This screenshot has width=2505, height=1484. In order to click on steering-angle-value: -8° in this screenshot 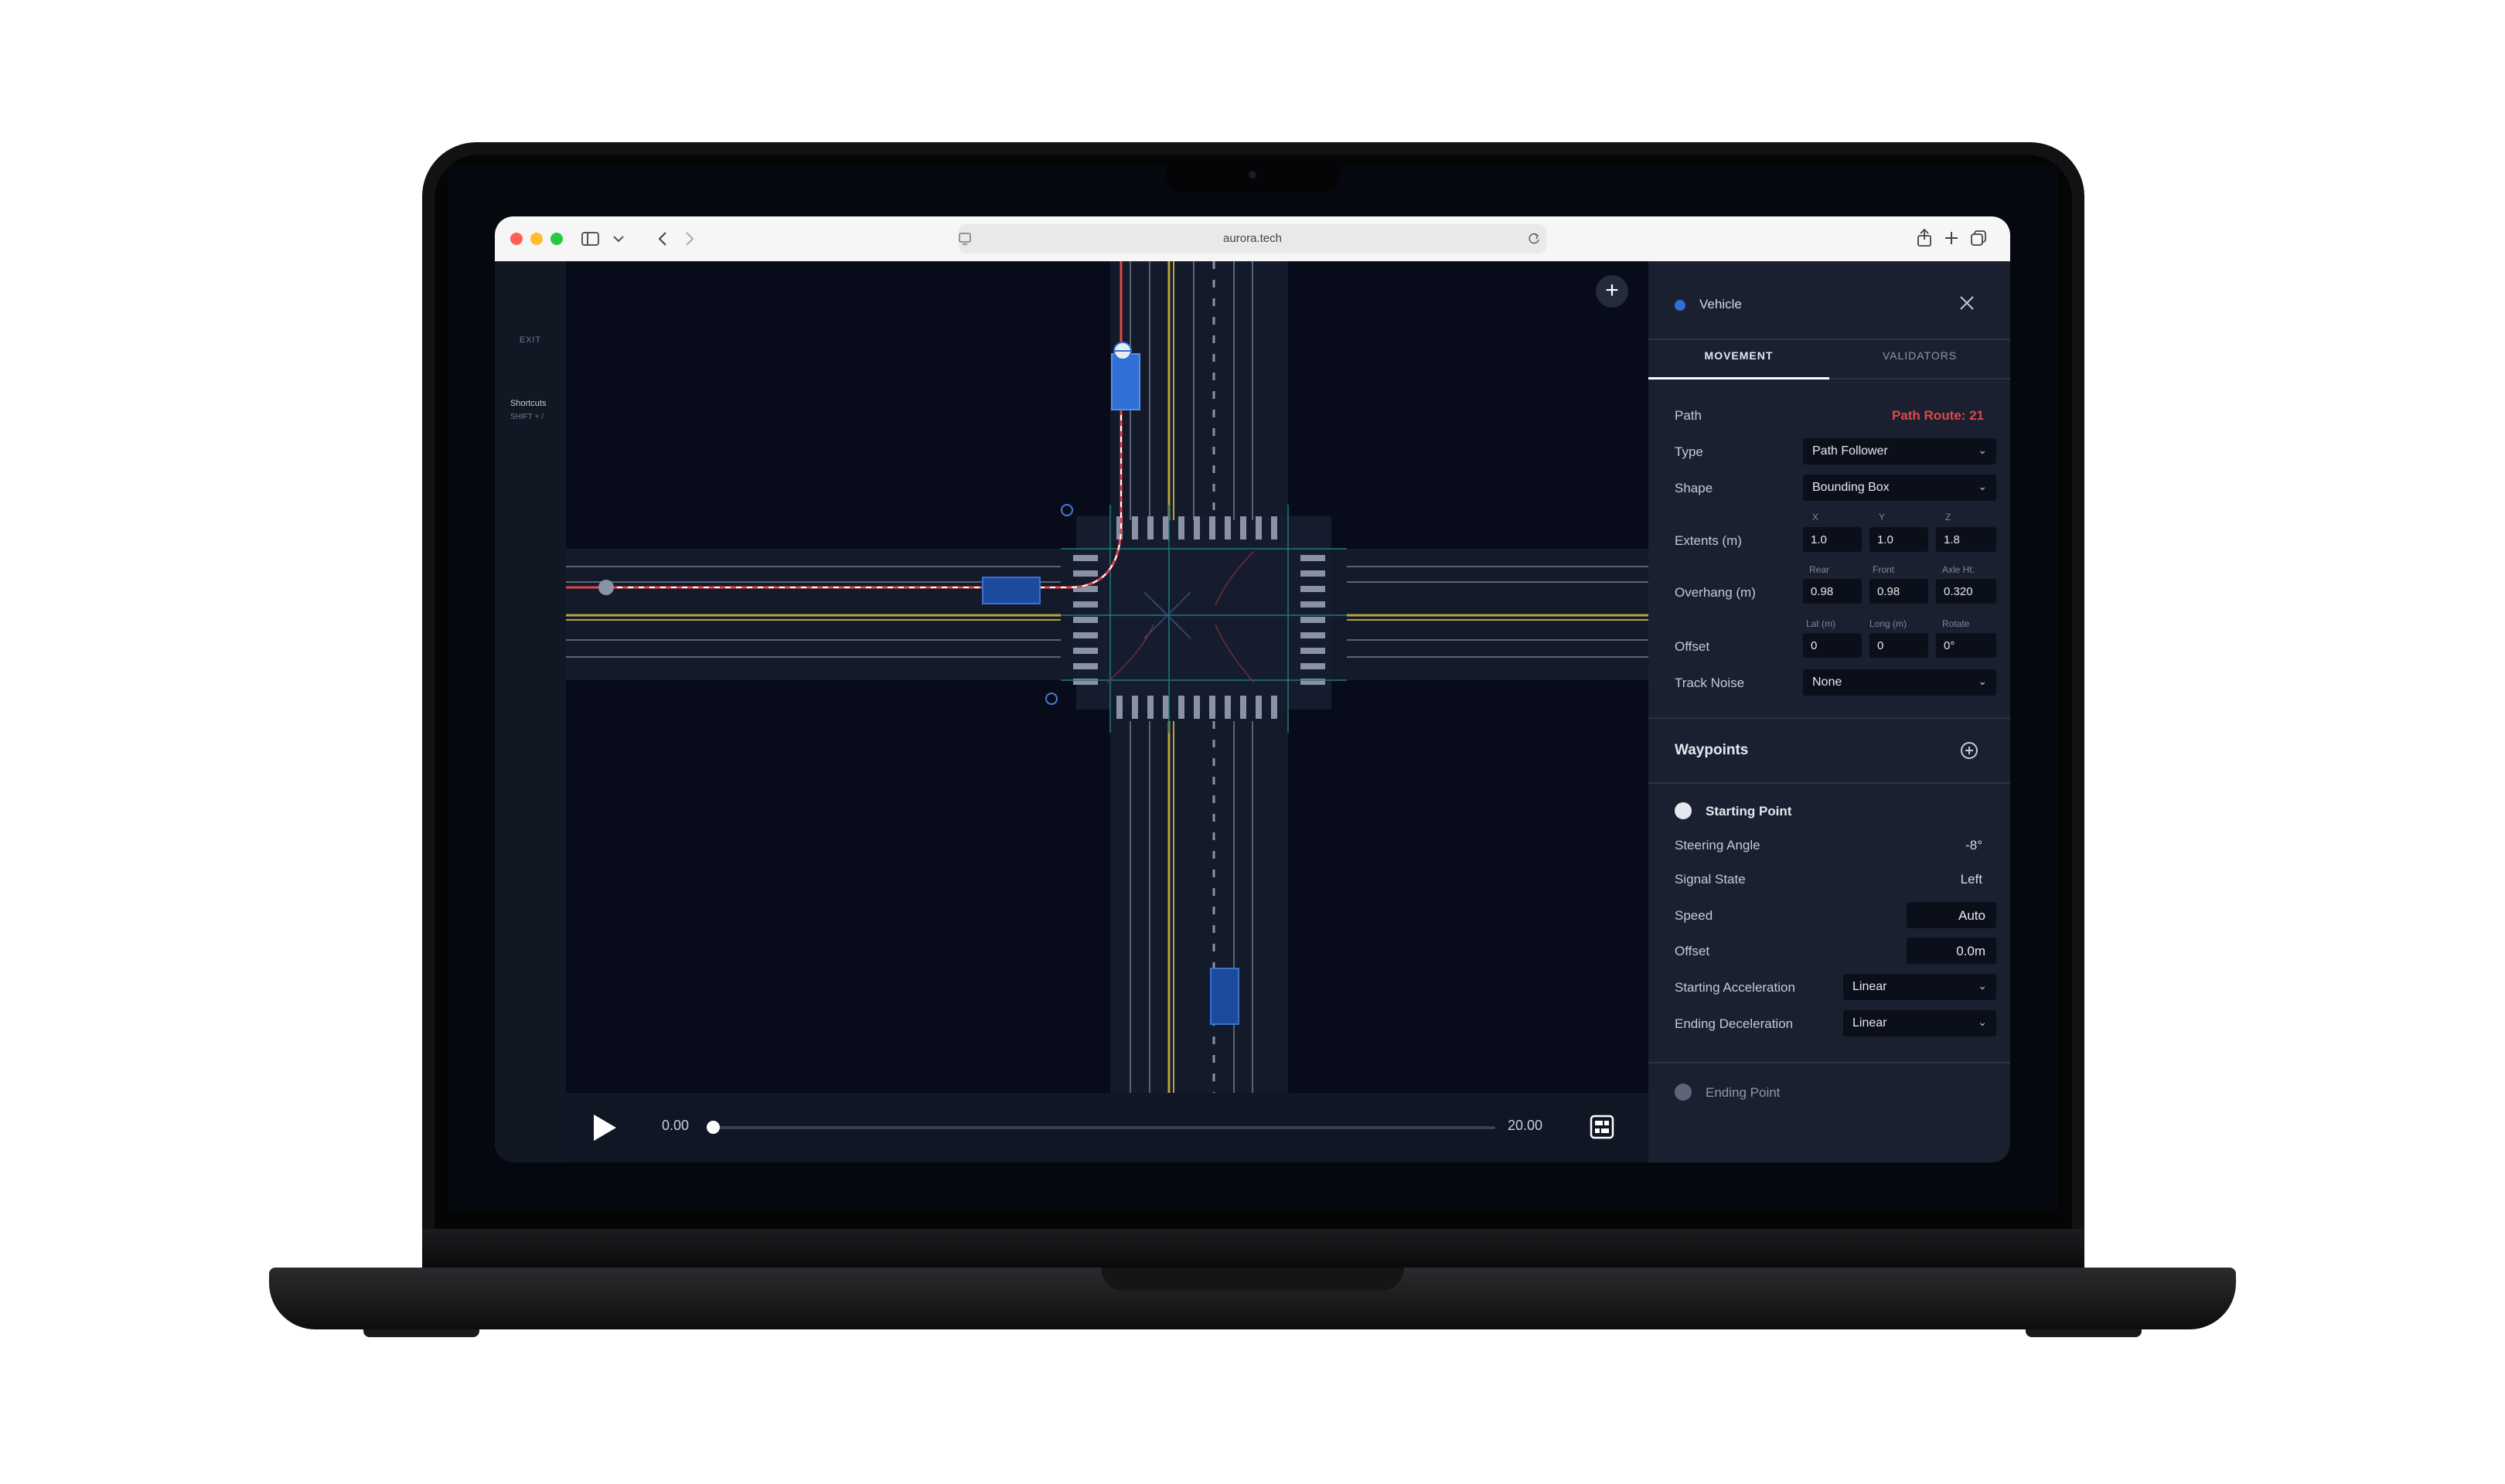, I will do `click(1973, 845)`.